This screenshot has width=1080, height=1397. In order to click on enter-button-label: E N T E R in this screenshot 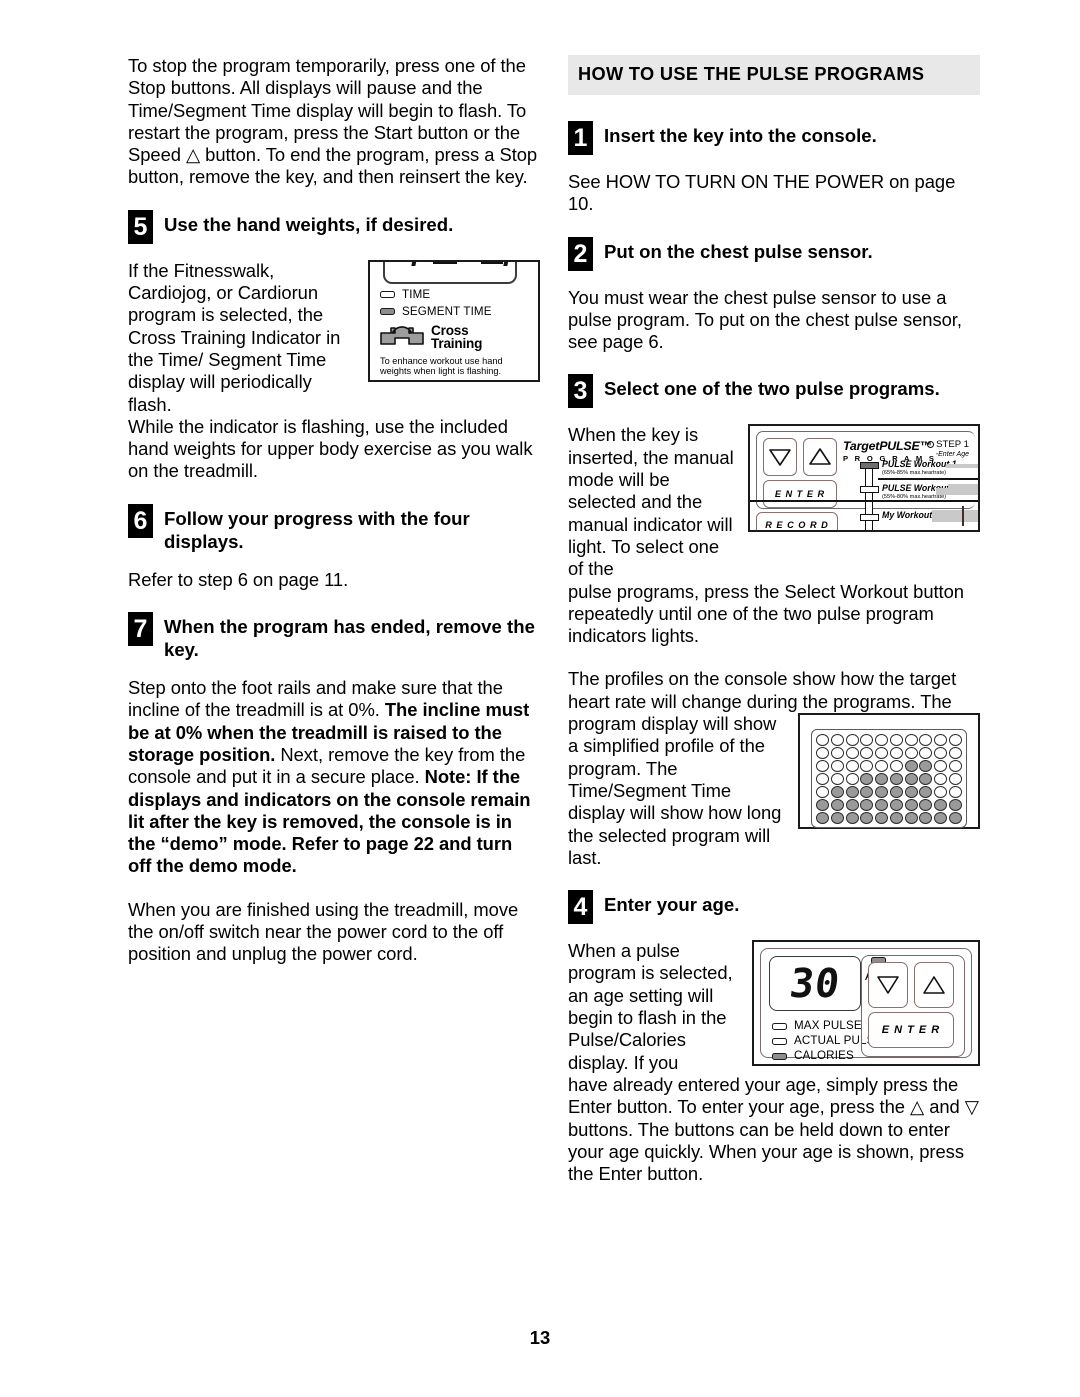, I will do `click(800, 494)`.